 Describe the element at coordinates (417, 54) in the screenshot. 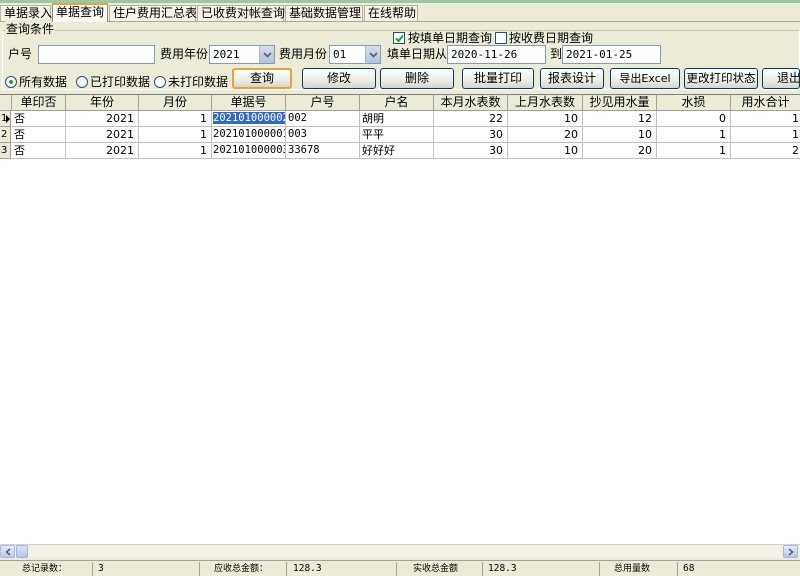

I see `date-from-label: 填单日期从` at that location.